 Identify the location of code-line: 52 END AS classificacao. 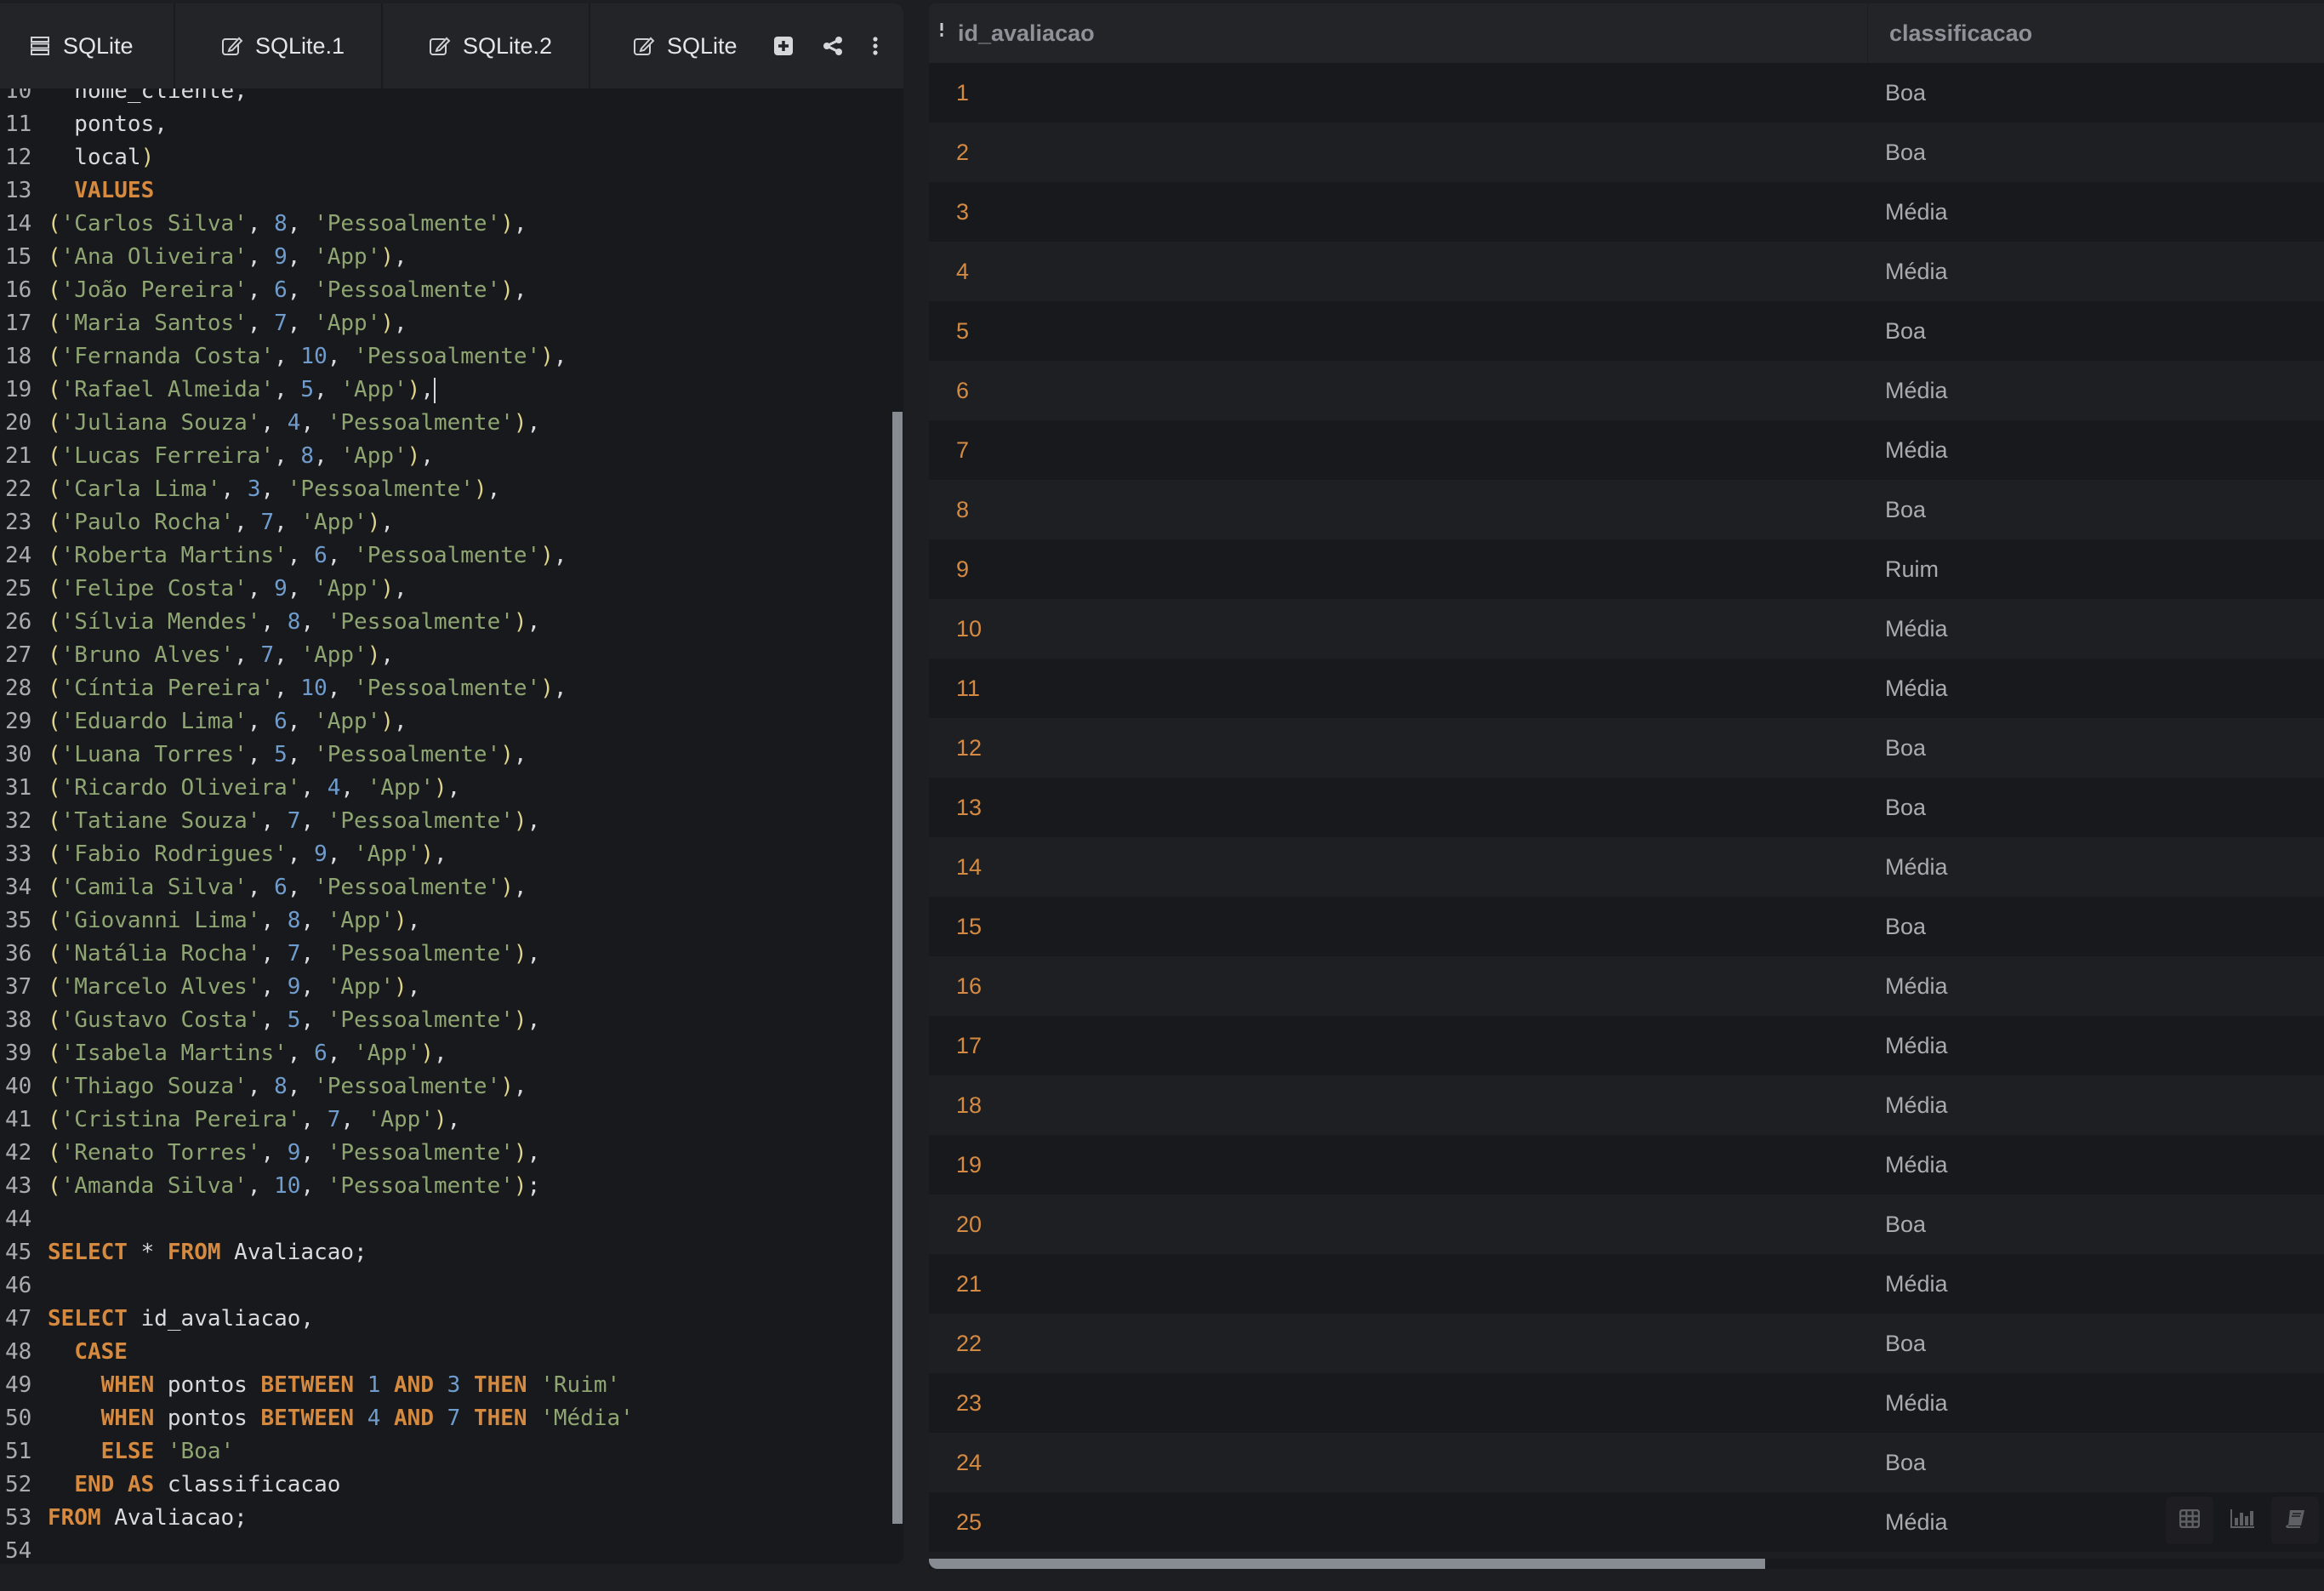
(317, 1485).